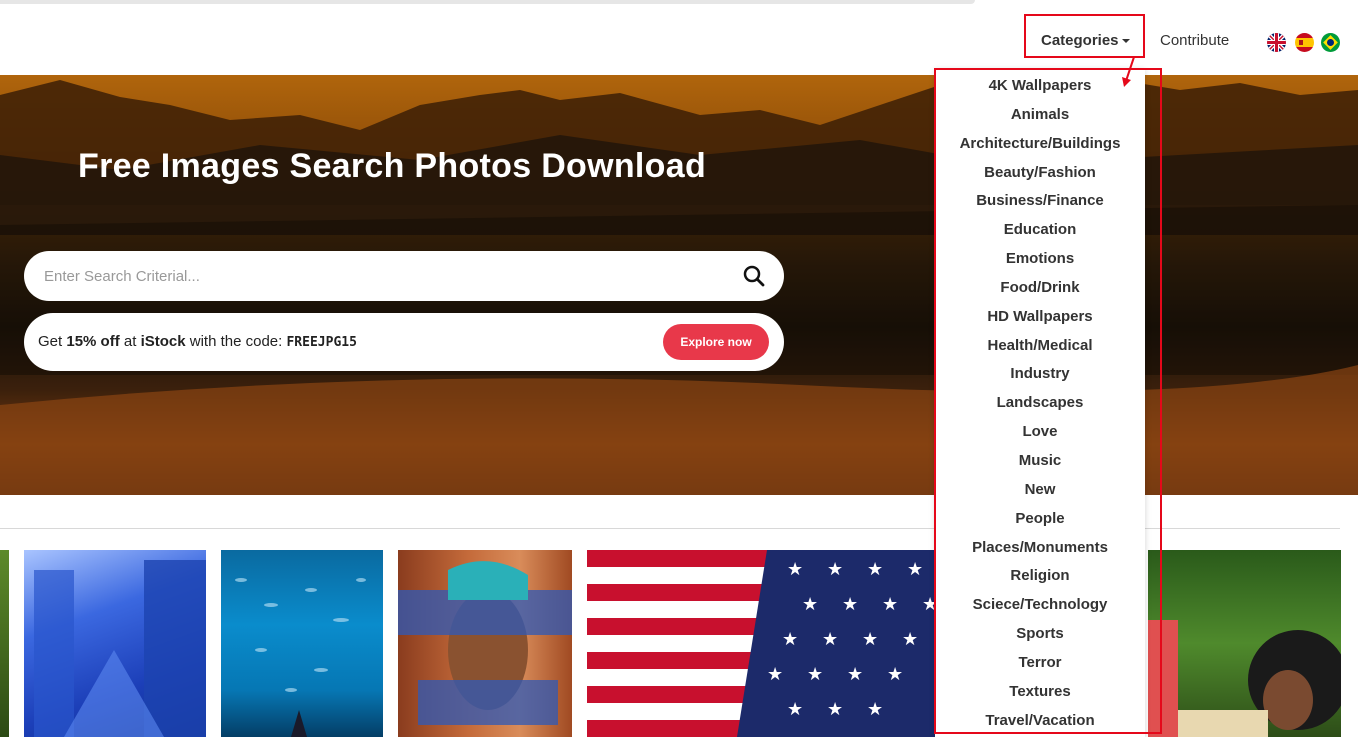 The width and height of the screenshot is (1358, 737). I want to click on annotation-highlight-box, so click(1084, 36).